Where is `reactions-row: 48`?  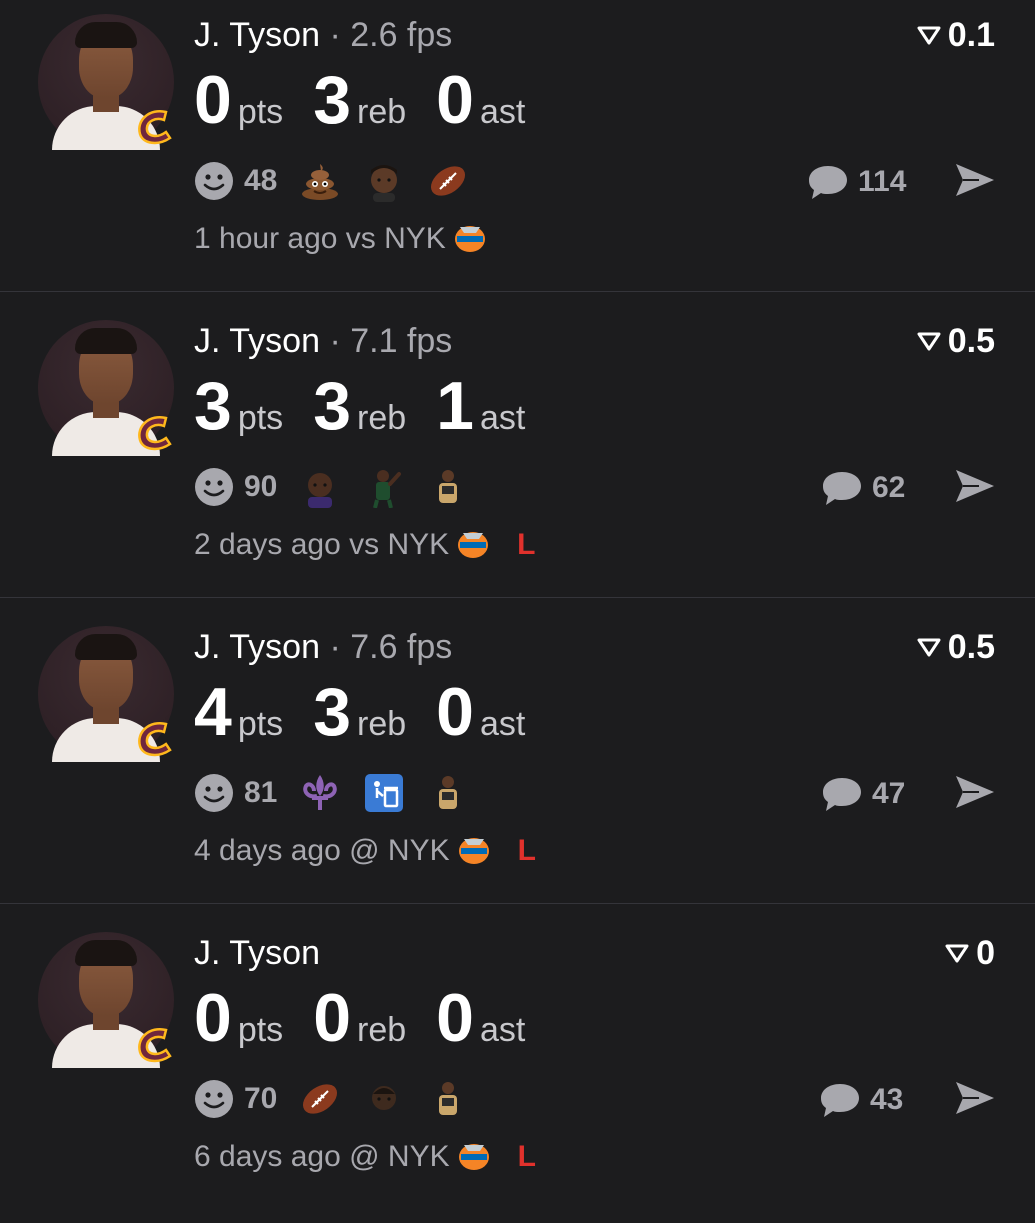
reactions-row: 48 is located at coordinates (342, 181).